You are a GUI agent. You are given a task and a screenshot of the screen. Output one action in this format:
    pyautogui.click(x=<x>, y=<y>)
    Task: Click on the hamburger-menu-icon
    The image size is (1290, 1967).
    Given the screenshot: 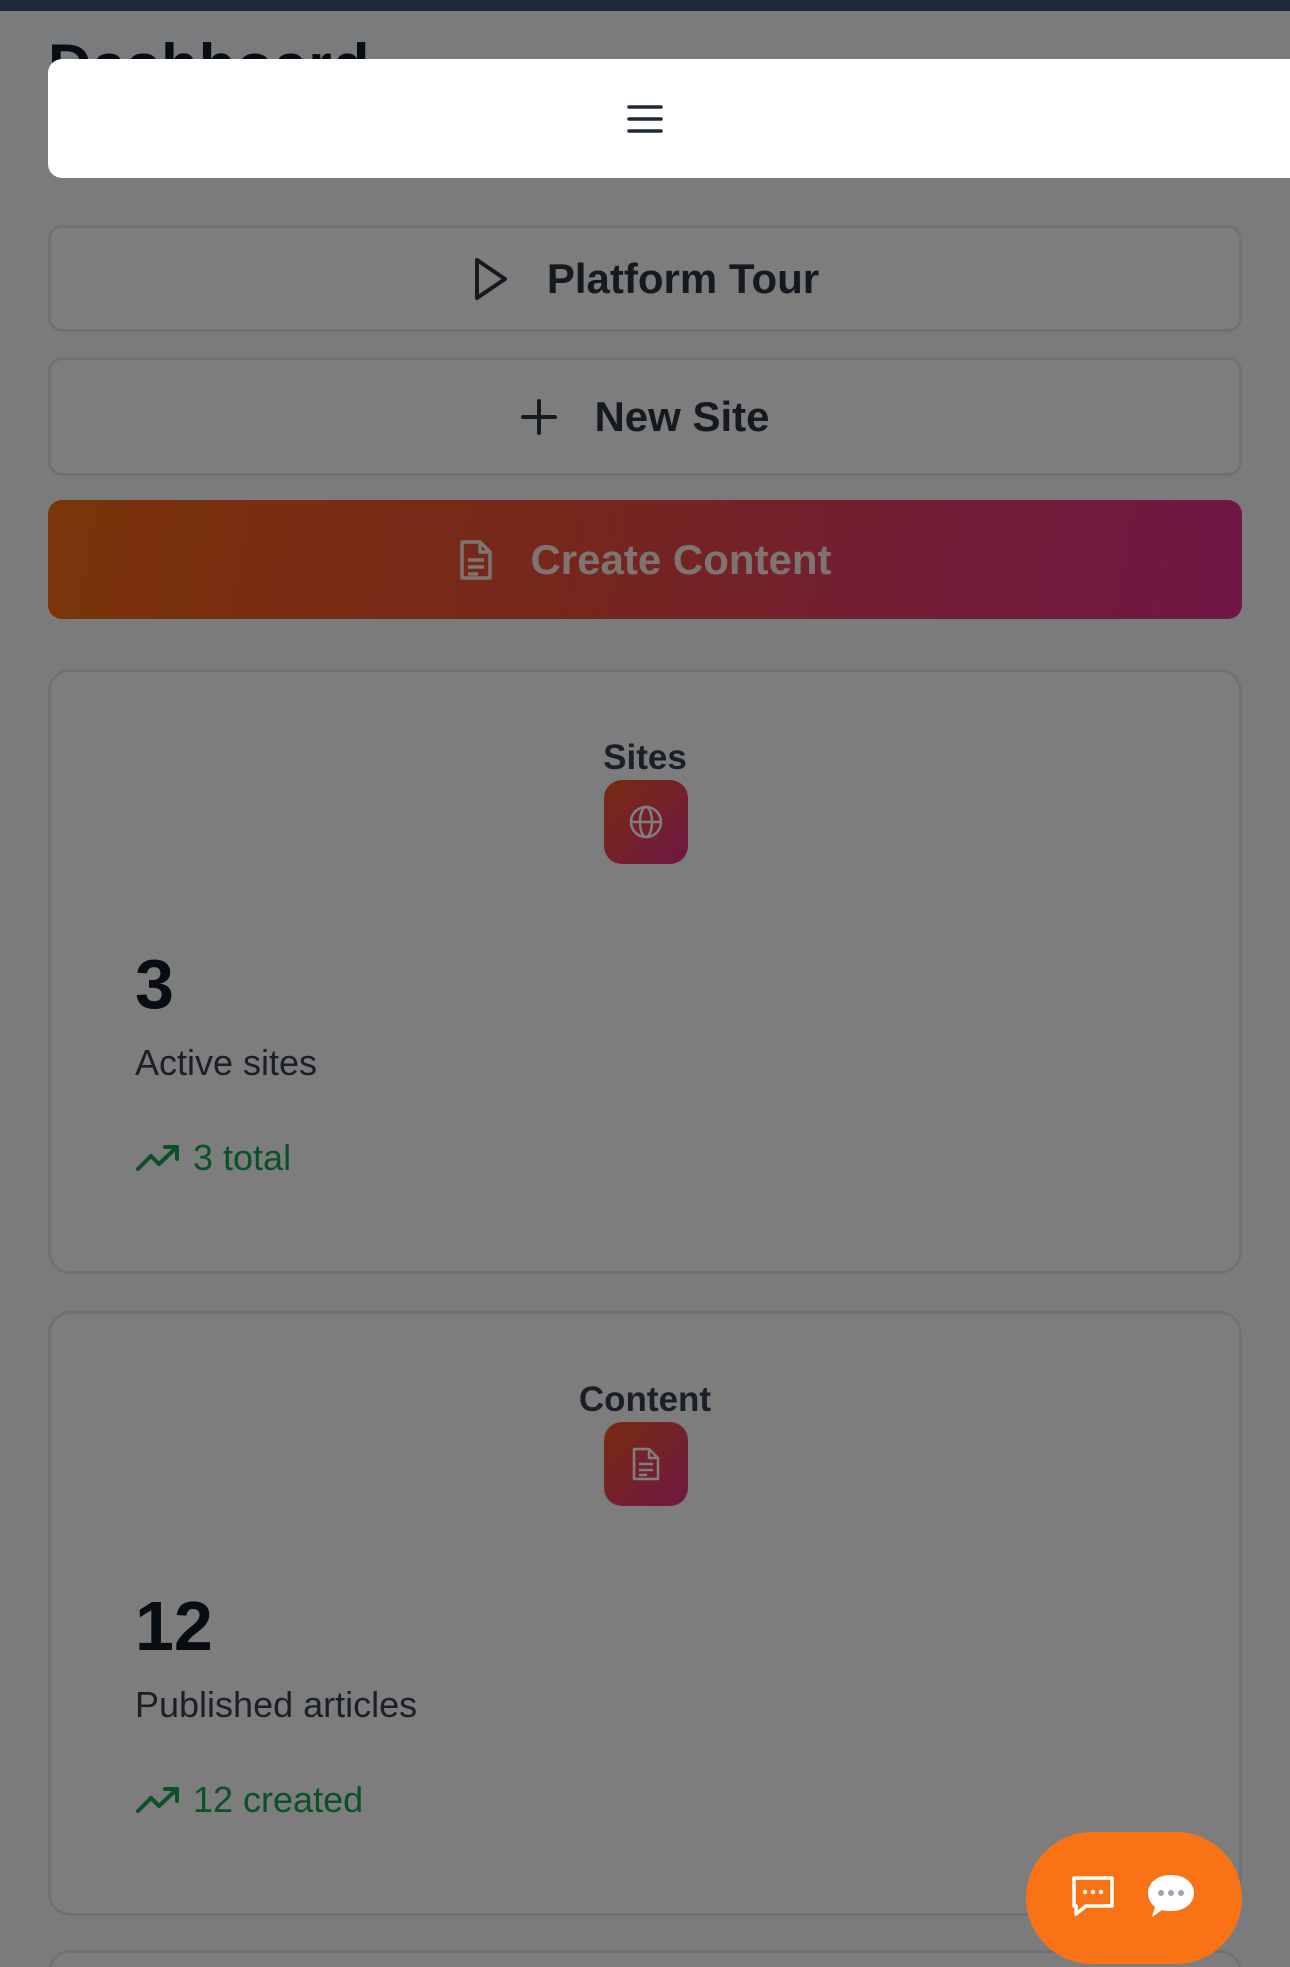 What is the action you would take?
    pyautogui.click(x=645, y=119)
    